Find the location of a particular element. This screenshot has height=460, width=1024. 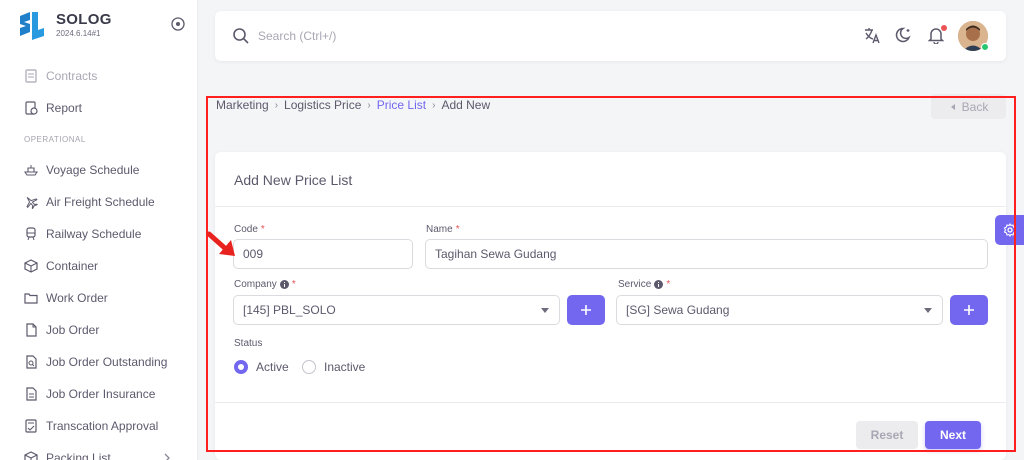

app-name: SOLOG is located at coordinates (84, 19).